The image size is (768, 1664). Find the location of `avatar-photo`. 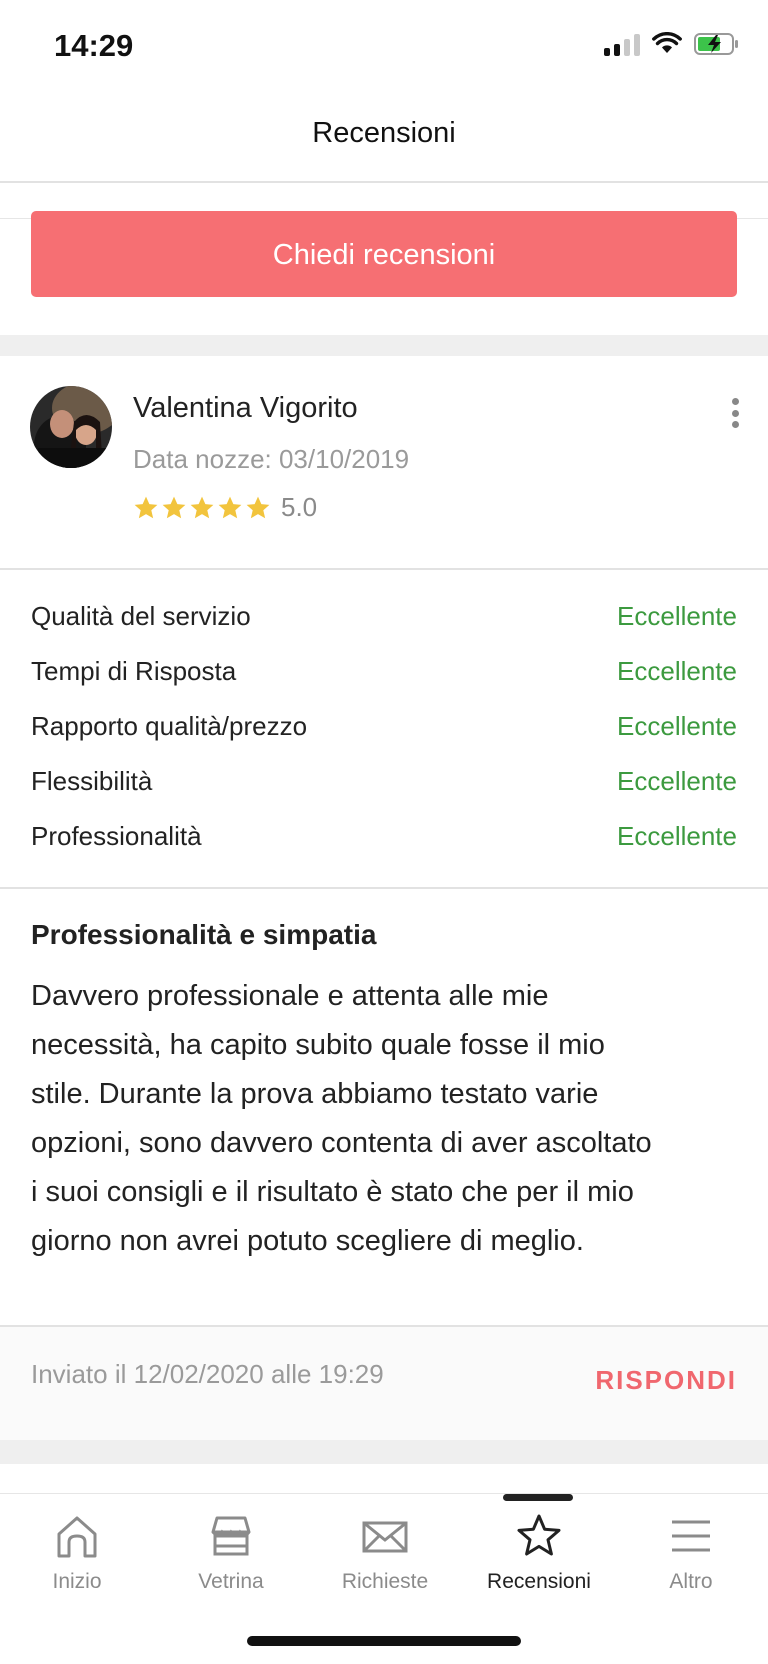

avatar-photo is located at coordinates (71, 427).